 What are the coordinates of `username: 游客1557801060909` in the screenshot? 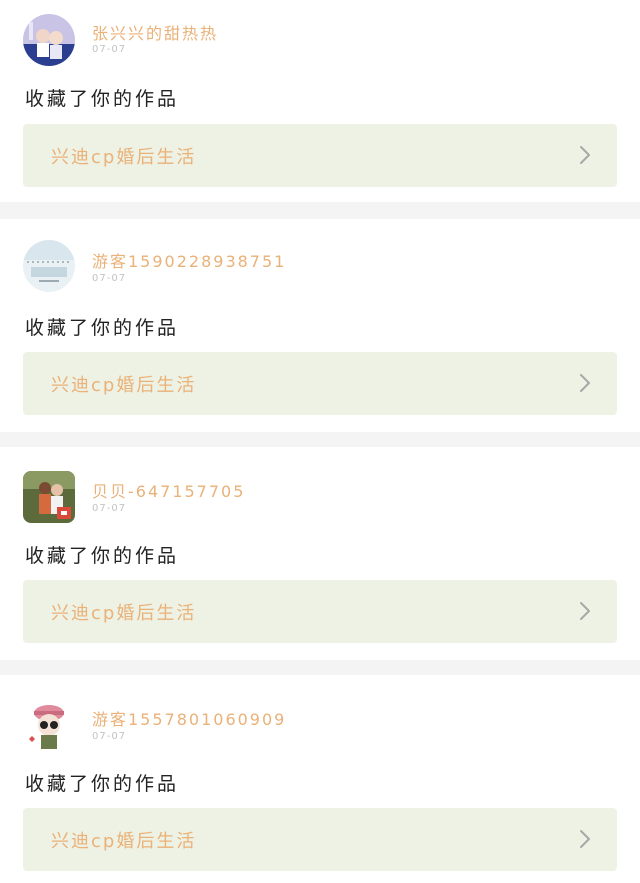 It's located at (189, 718).